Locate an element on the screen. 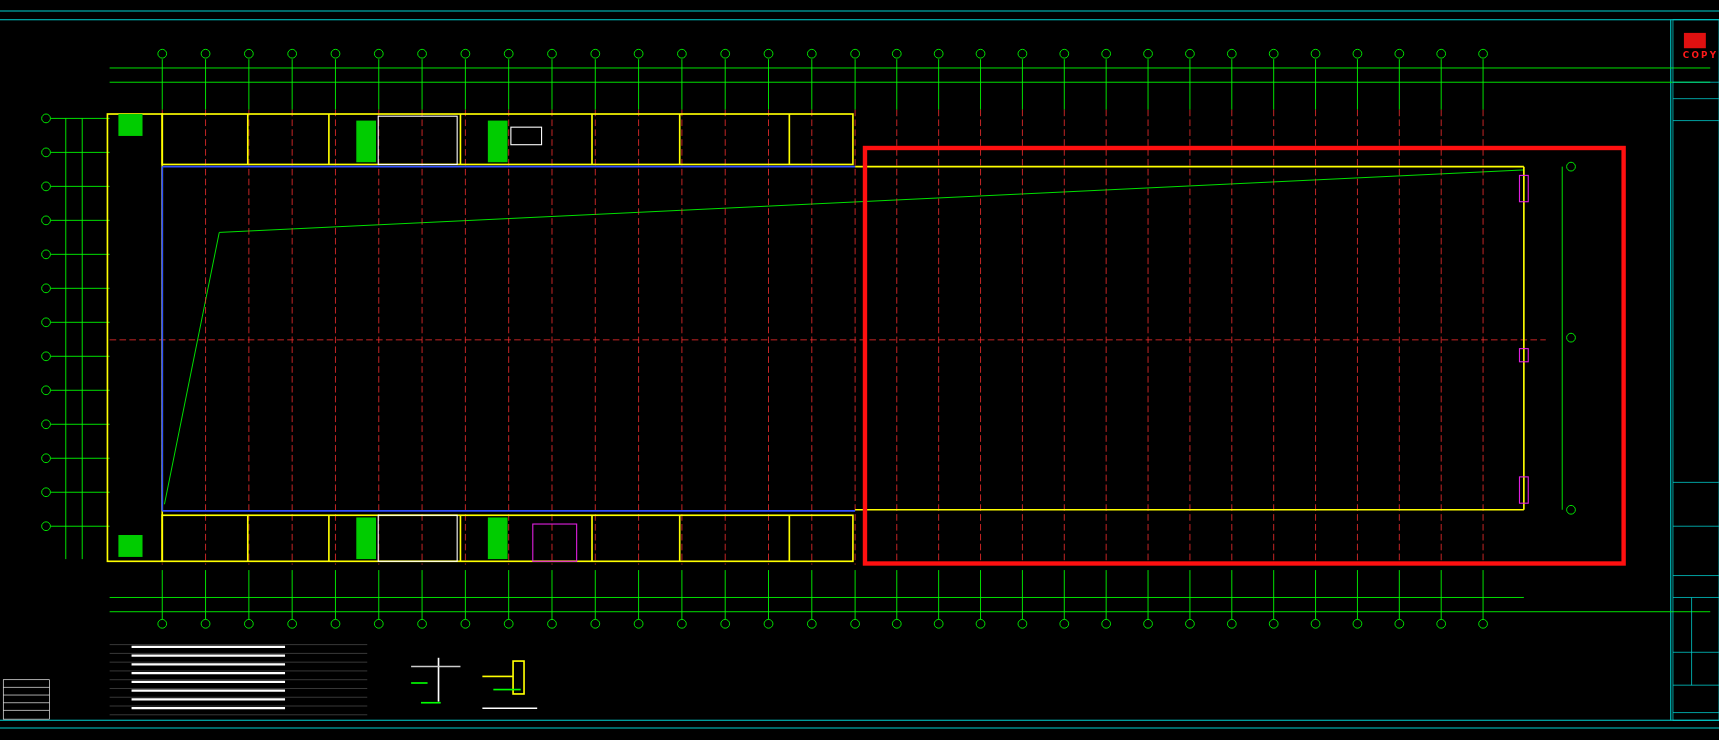 The width and height of the screenshot is (1719, 740). logo-icon is located at coordinates (1694, 40).